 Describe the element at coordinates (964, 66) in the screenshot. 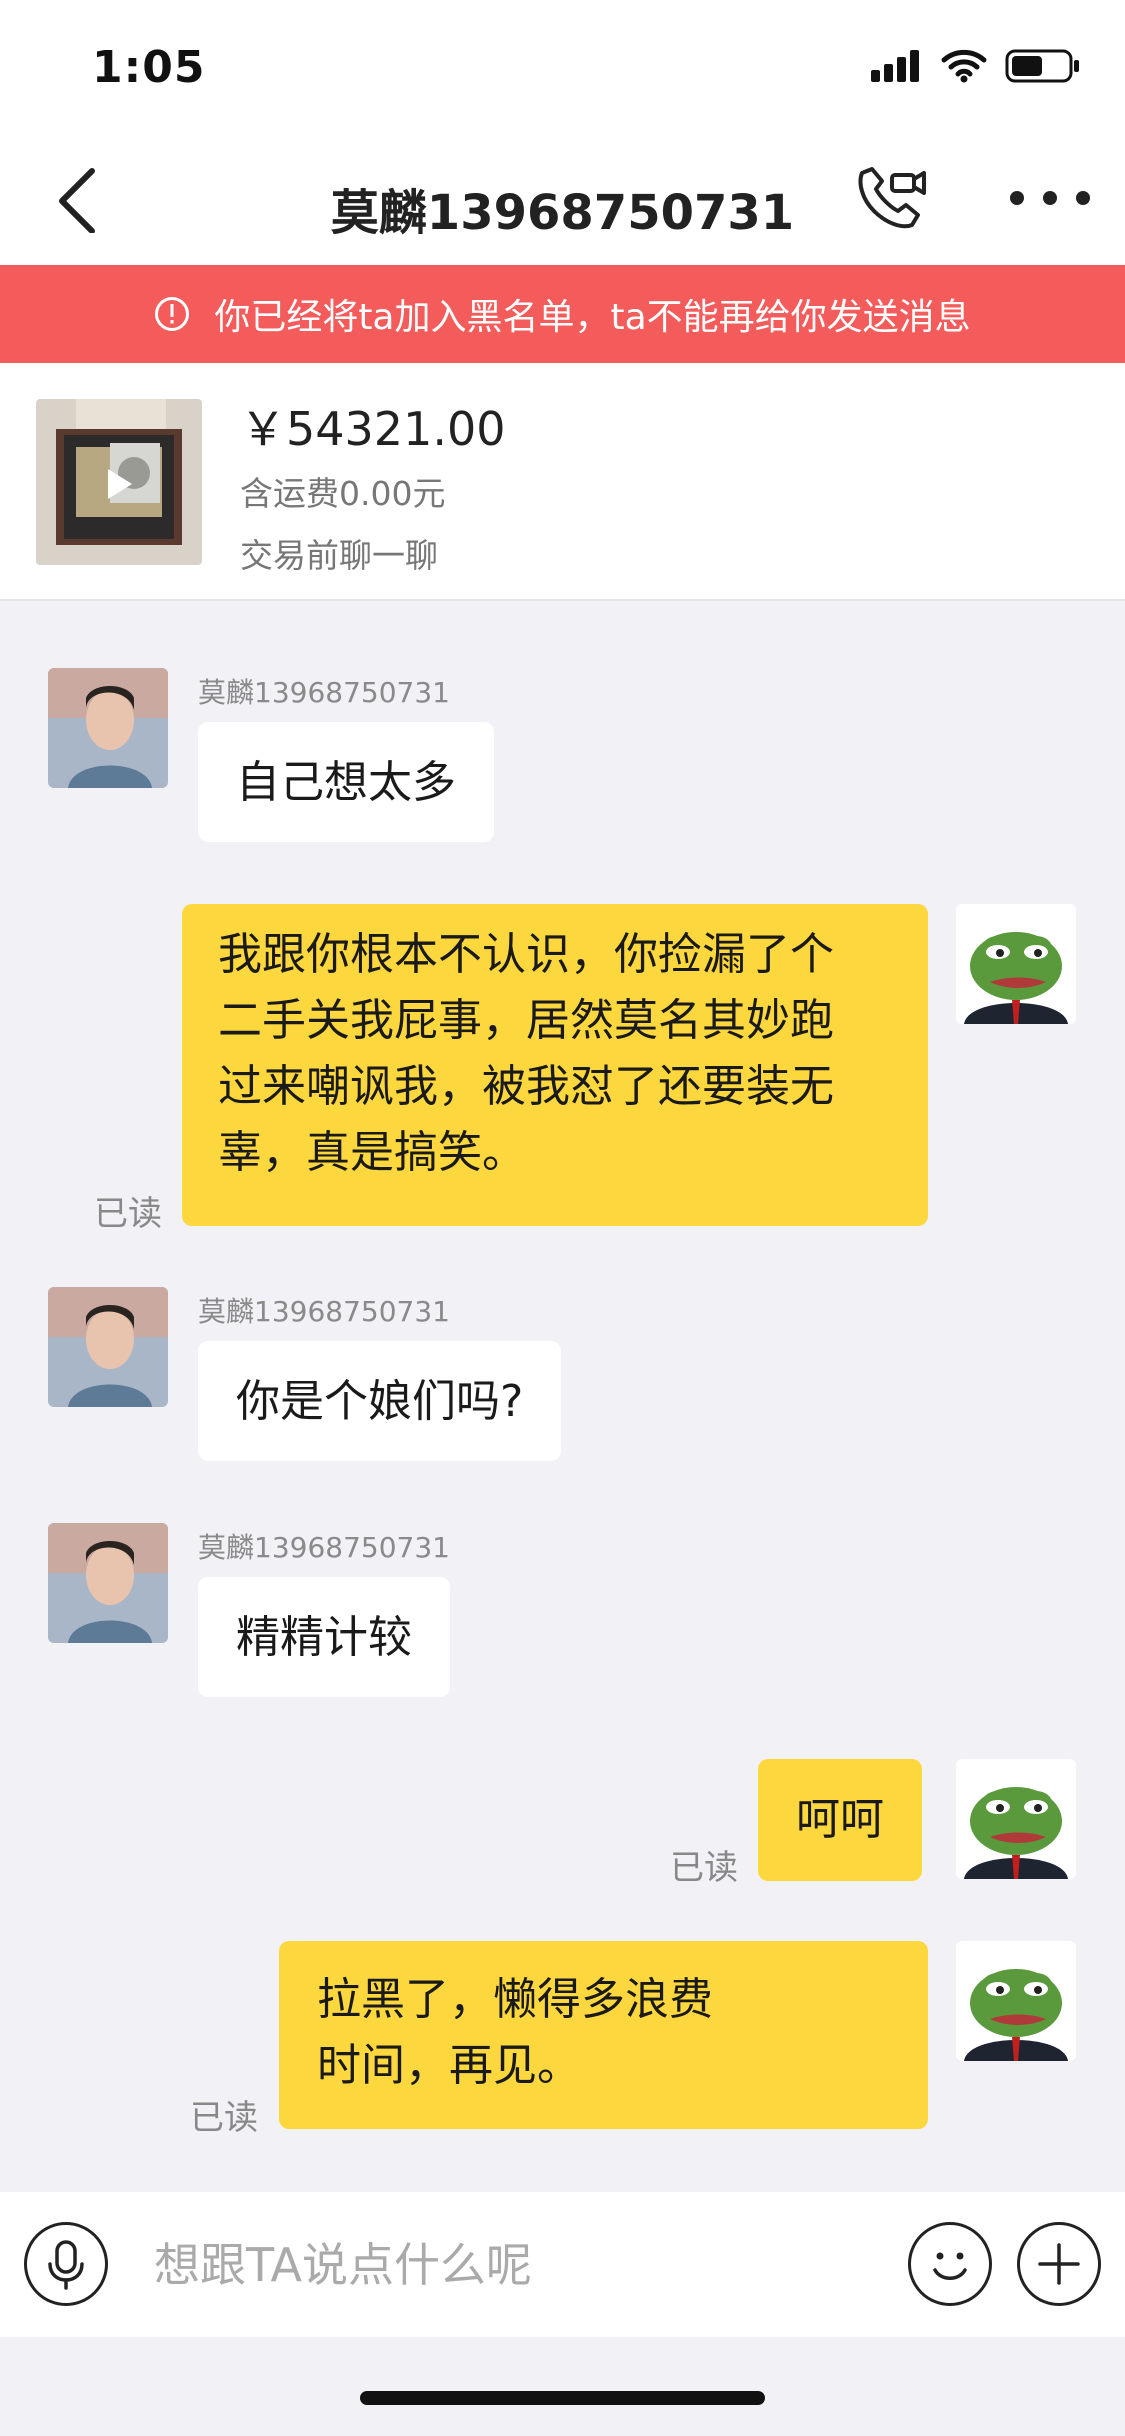

I see `wifi-icon` at that location.